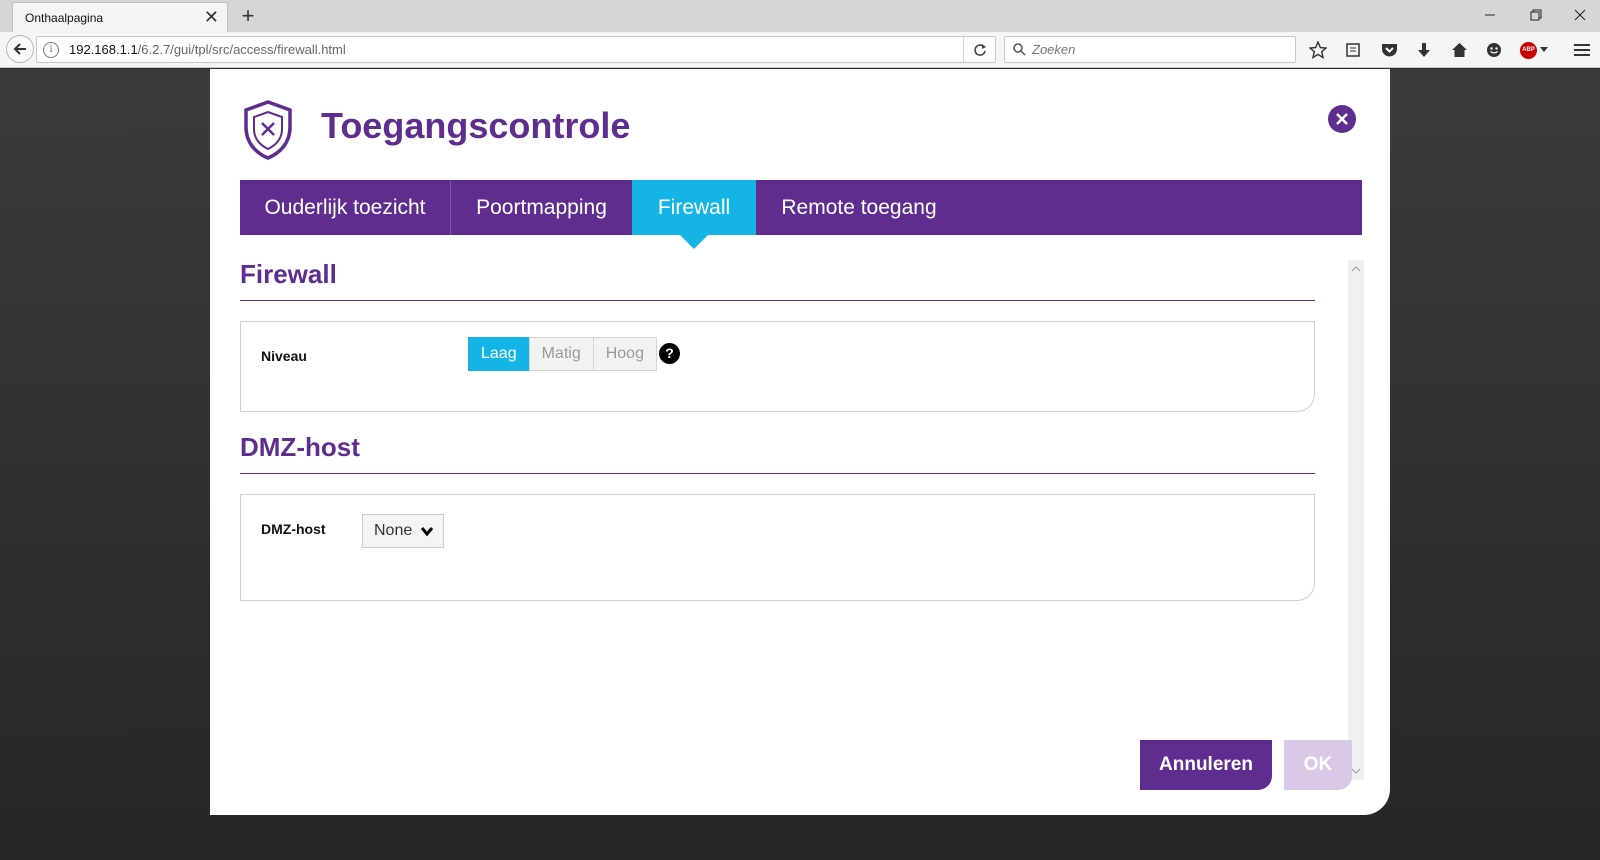  I want to click on close-icon, so click(1342, 119).